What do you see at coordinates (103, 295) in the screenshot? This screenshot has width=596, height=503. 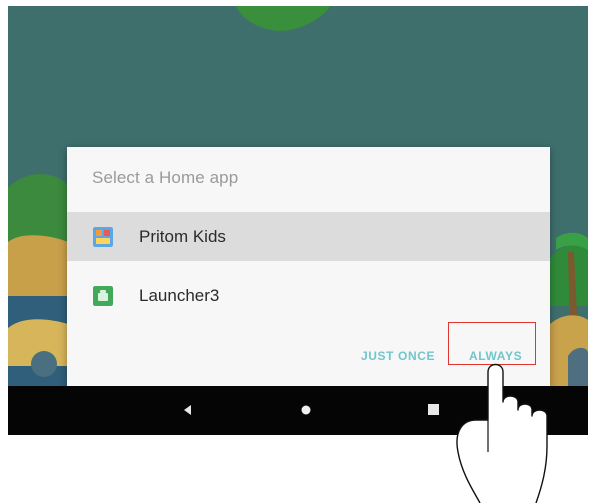 I see `launcher3-app-icon` at bounding box center [103, 295].